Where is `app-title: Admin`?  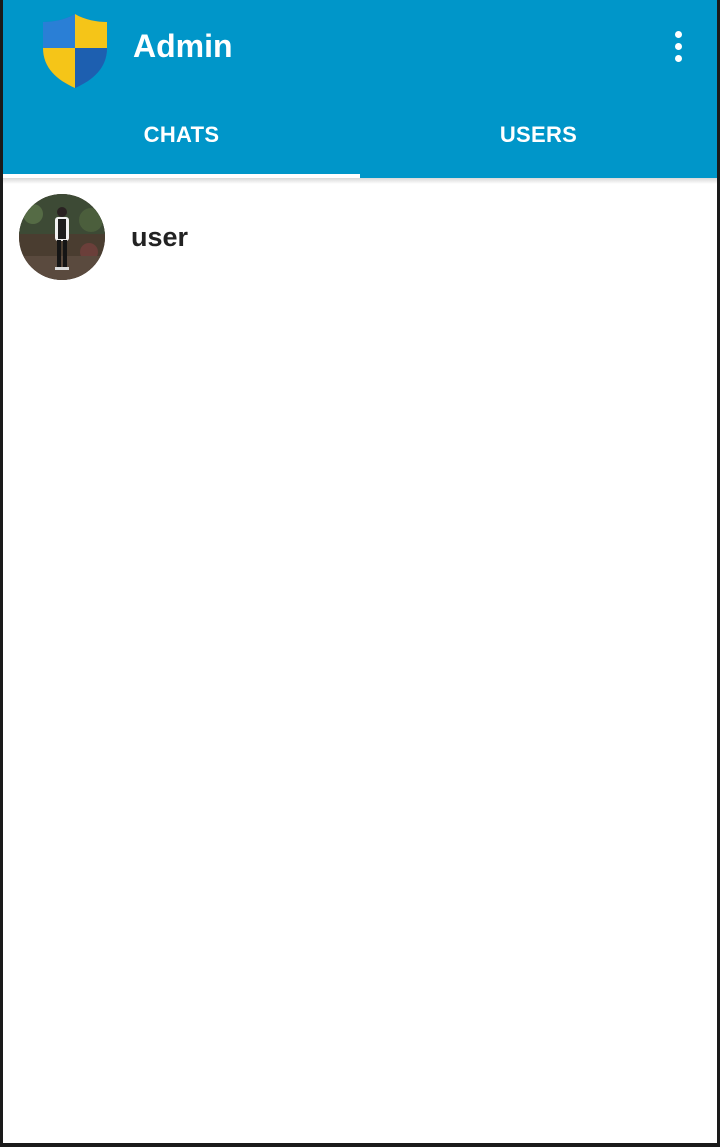 app-title: Admin is located at coordinates (183, 46).